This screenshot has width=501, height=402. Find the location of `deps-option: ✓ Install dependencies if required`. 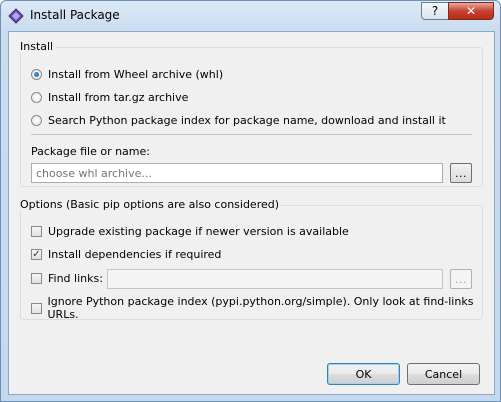

deps-option: ✓ Install dependencies if required is located at coordinates (126, 254).